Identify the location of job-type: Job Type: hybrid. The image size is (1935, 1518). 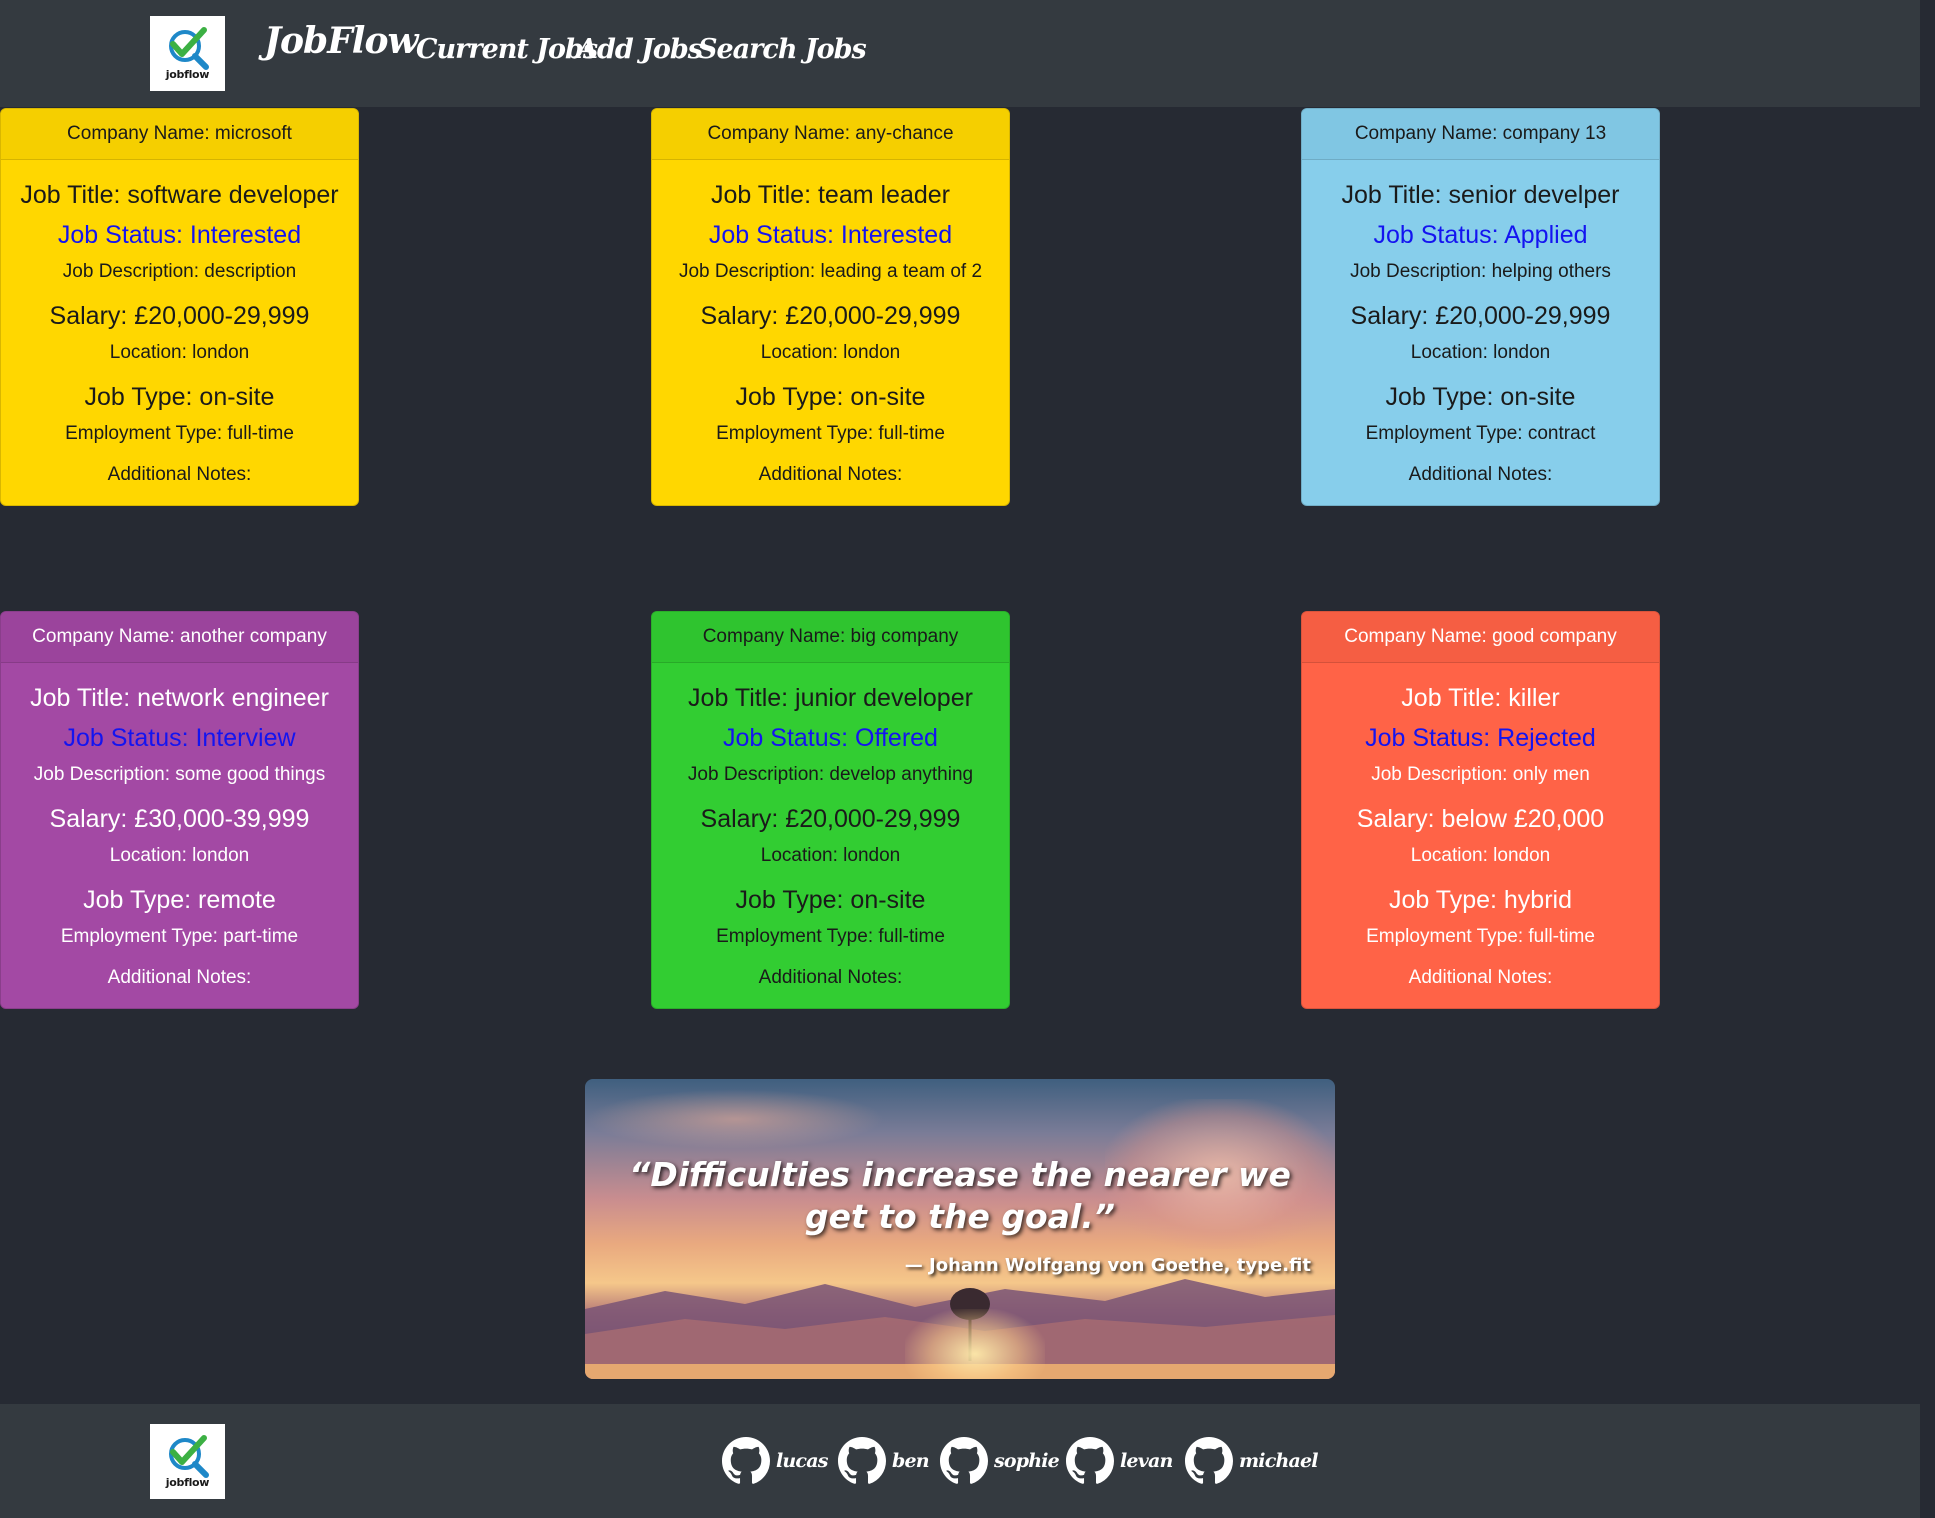
(1480, 900).